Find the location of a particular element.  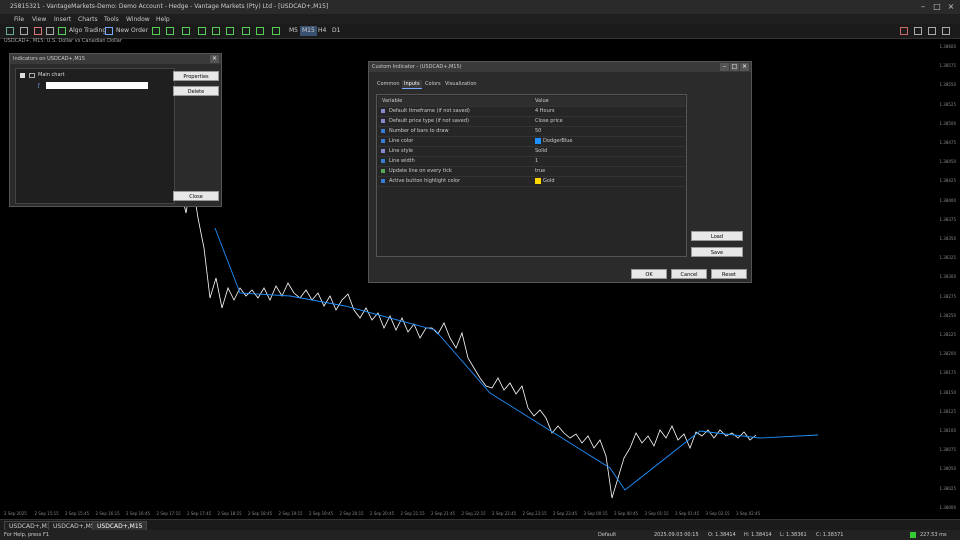

input-value: 1 is located at coordinates (536, 161).